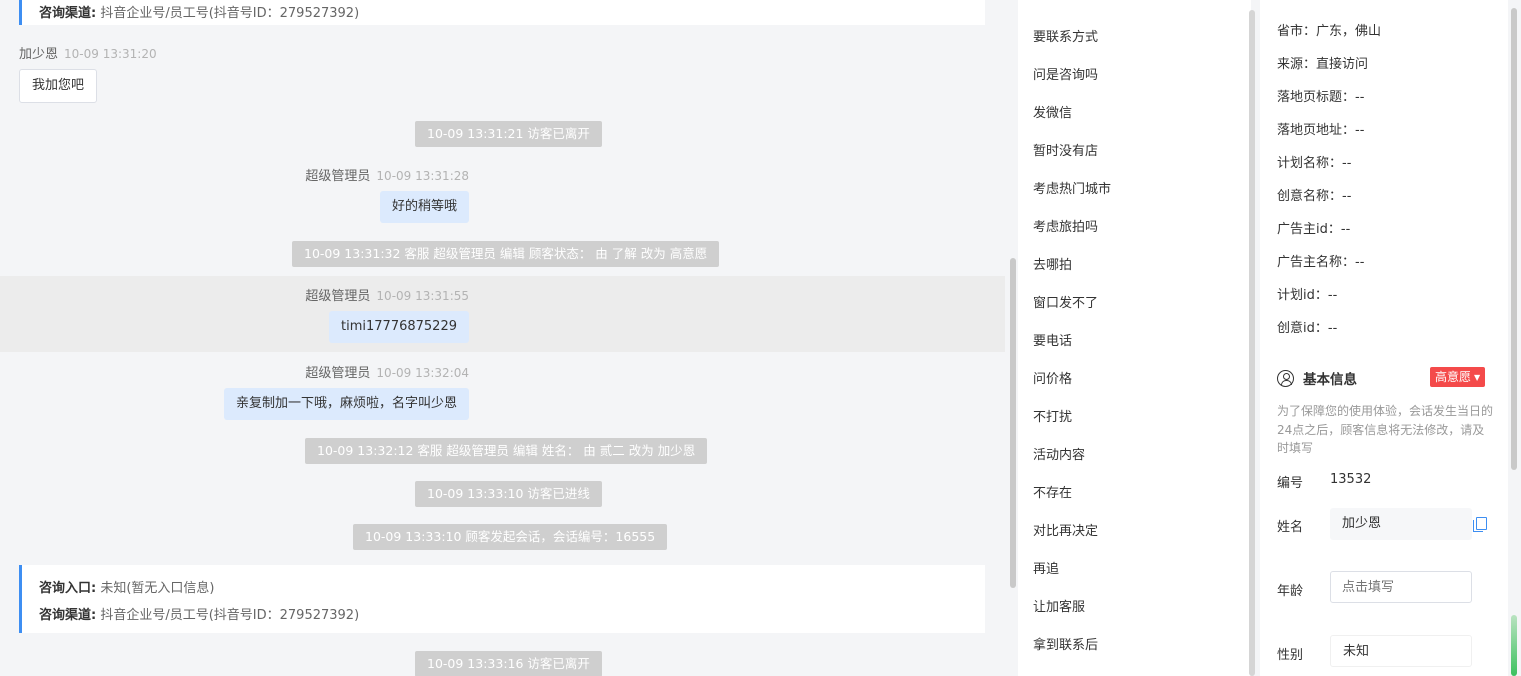  Describe the element at coordinates (39, 54) in the screenshot. I see `sender-name: 加少恩` at that location.